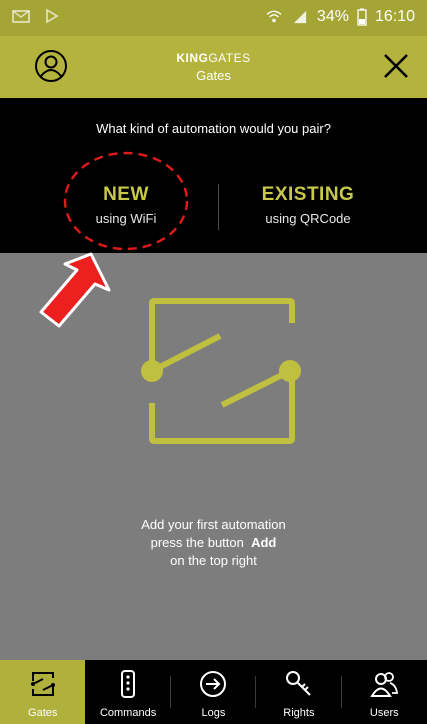 This screenshot has height=724, width=427. I want to click on nav-label-gates: Gates, so click(43, 713).